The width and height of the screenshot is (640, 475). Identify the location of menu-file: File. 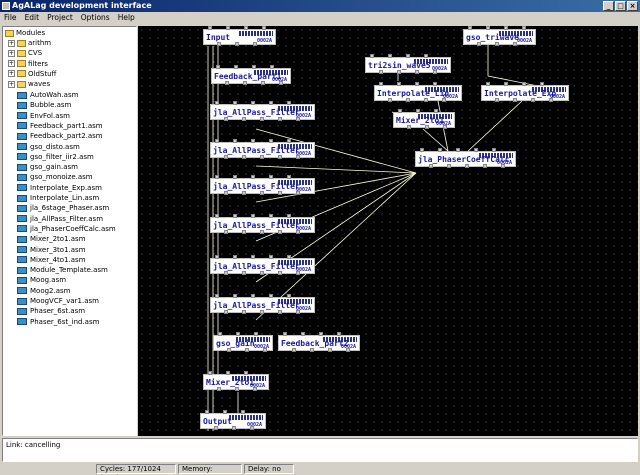
(10, 18).